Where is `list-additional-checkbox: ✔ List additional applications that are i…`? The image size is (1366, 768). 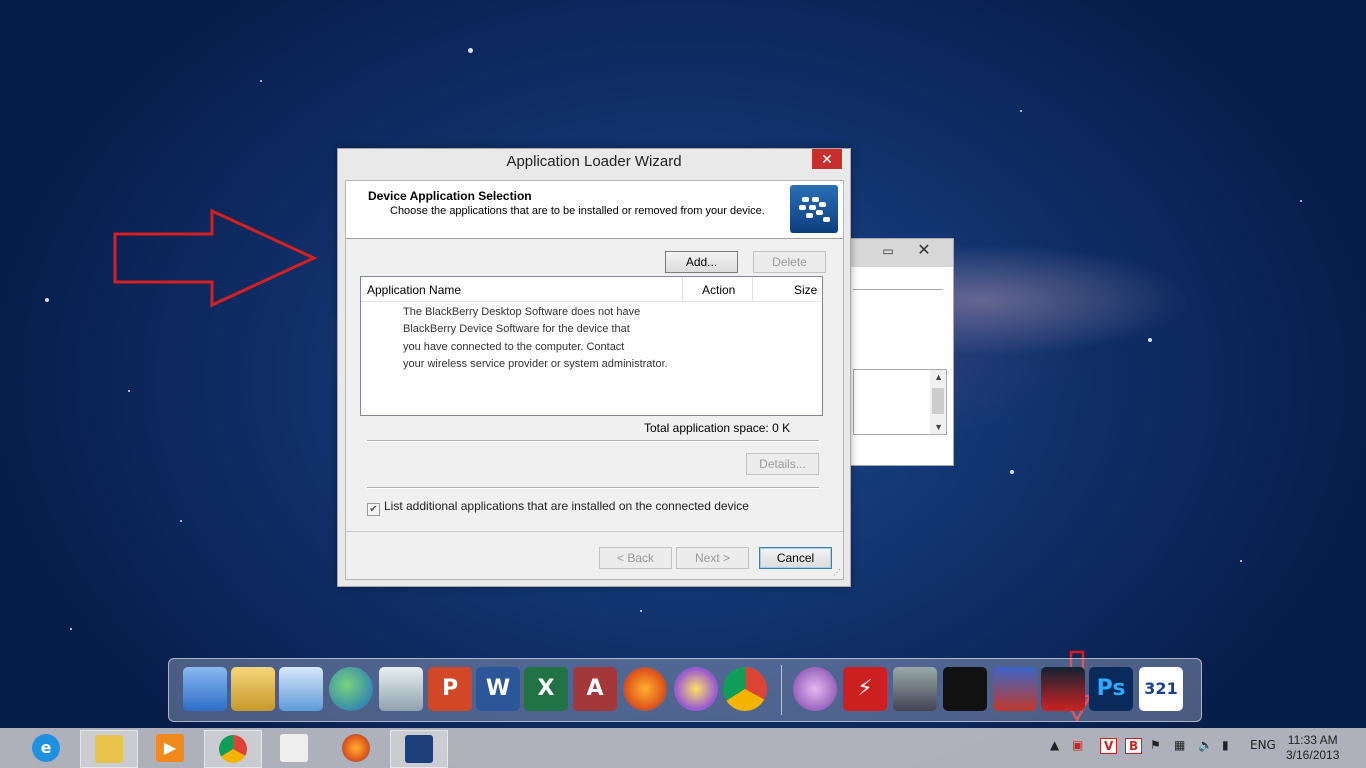
list-additional-checkbox: ✔ List additional applications that are i… is located at coordinates (558, 507).